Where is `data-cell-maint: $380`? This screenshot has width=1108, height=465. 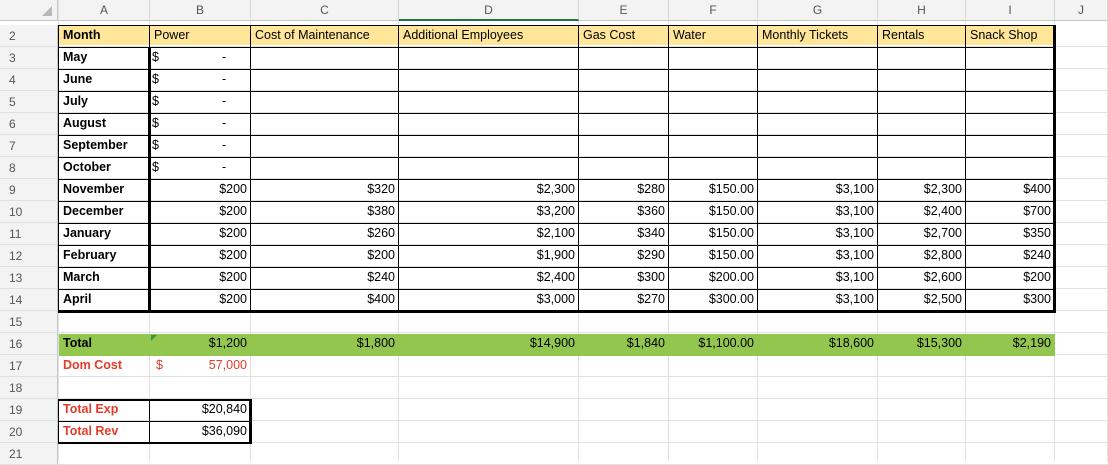
data-cell-maint: $380 is located at coordinates (325, 212).